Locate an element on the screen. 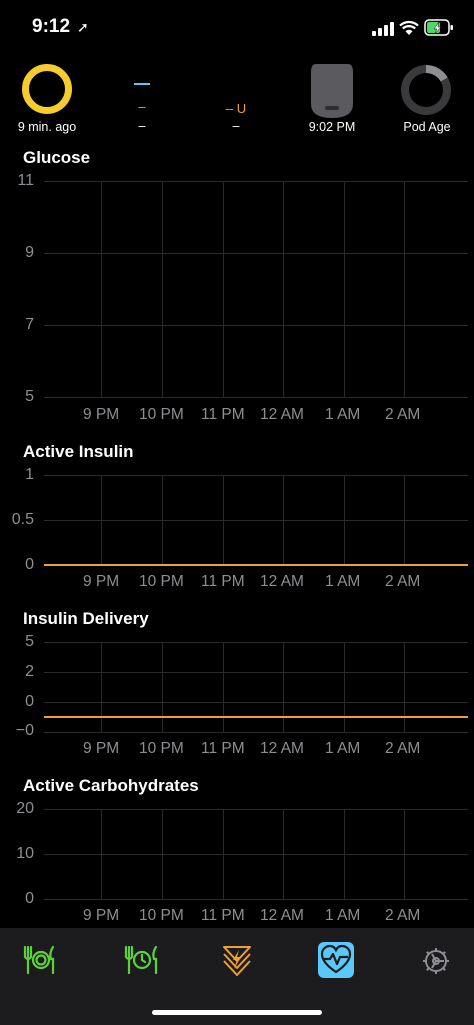  y-tick-label: 10 is located at coordinates (25, 853).